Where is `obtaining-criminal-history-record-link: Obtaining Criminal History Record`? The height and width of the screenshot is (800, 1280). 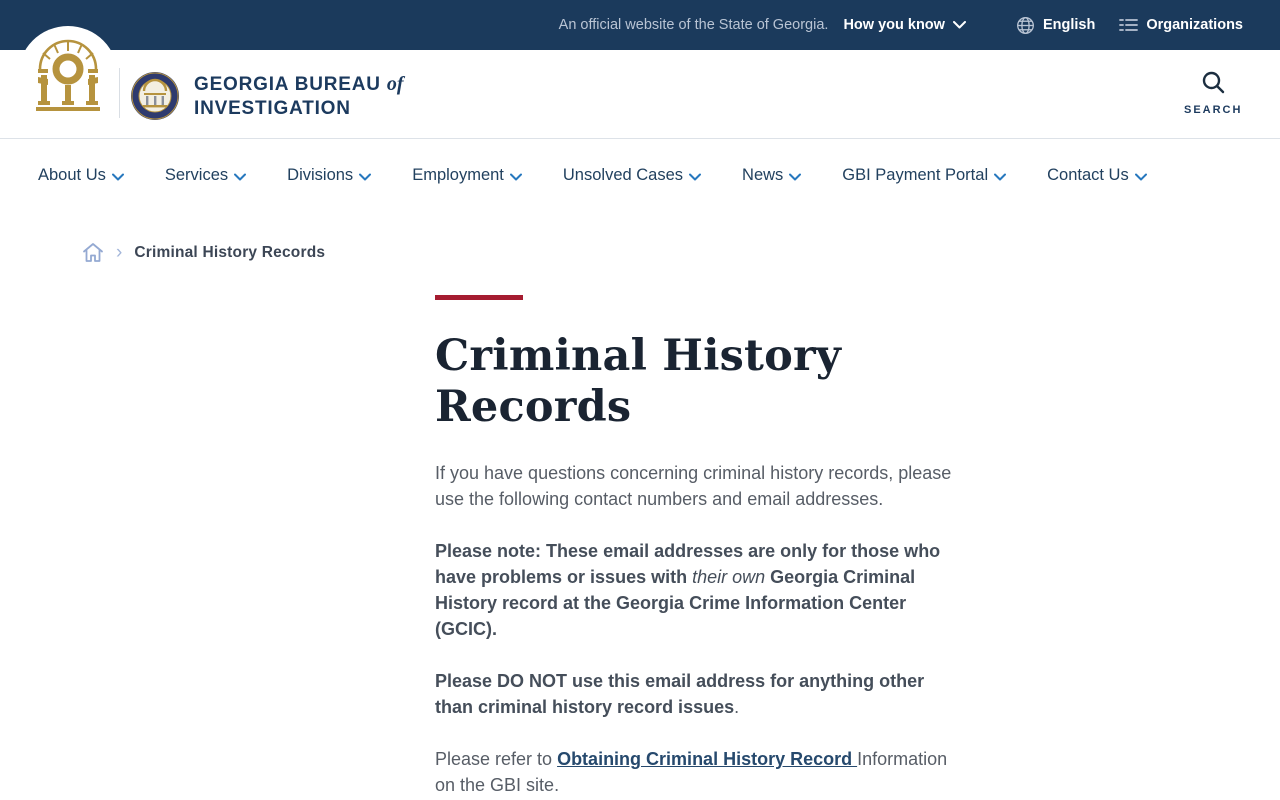 obtaining-criminal-history-record-link: Obtaining Criminal History Record is located at coordinates (707, 759).